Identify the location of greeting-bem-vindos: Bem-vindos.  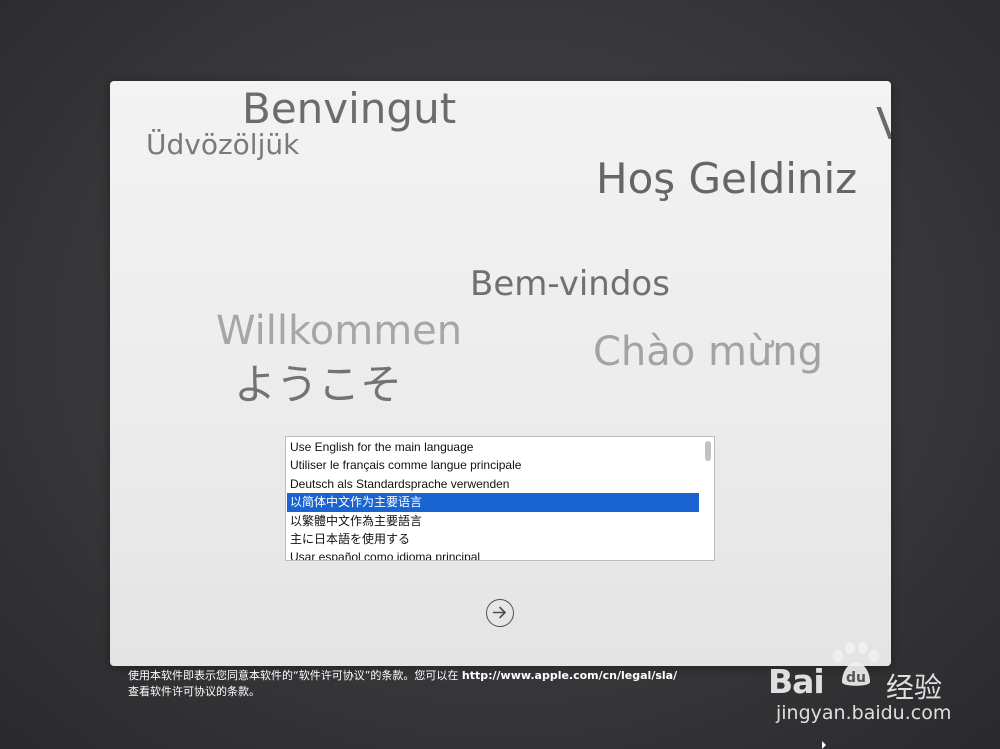
(570, 284).